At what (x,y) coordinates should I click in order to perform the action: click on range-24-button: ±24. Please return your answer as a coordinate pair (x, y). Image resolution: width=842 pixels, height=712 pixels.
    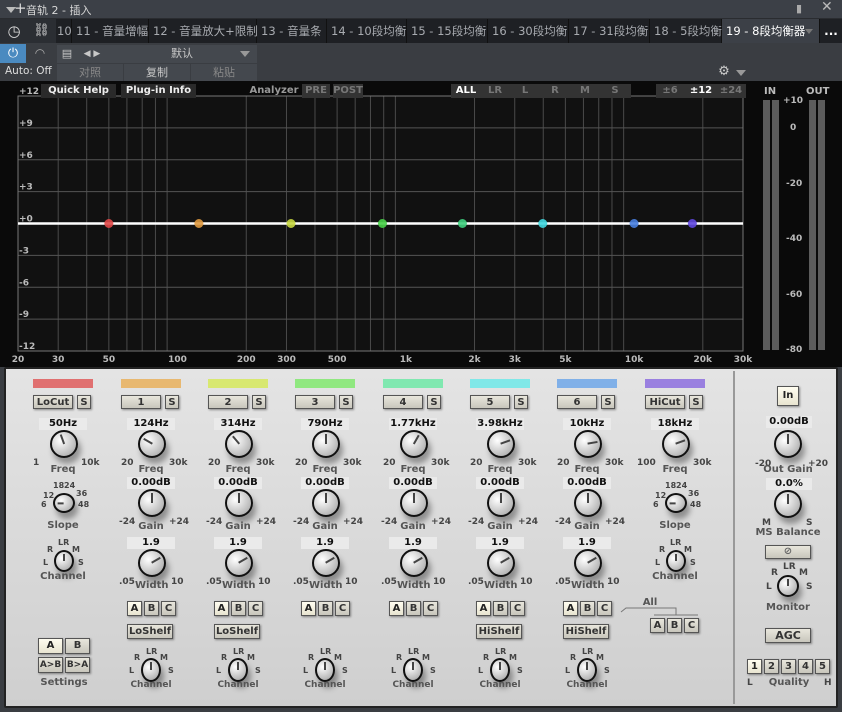
    Looking at the image, I should click on (731, 91).